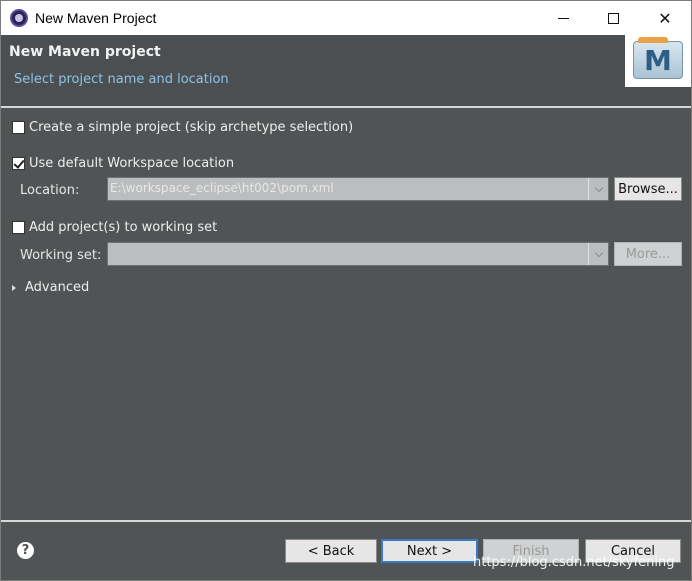 This screenshot has width=692, height=581. I want to click on advanced-label: Advanced, so click(57, 287).